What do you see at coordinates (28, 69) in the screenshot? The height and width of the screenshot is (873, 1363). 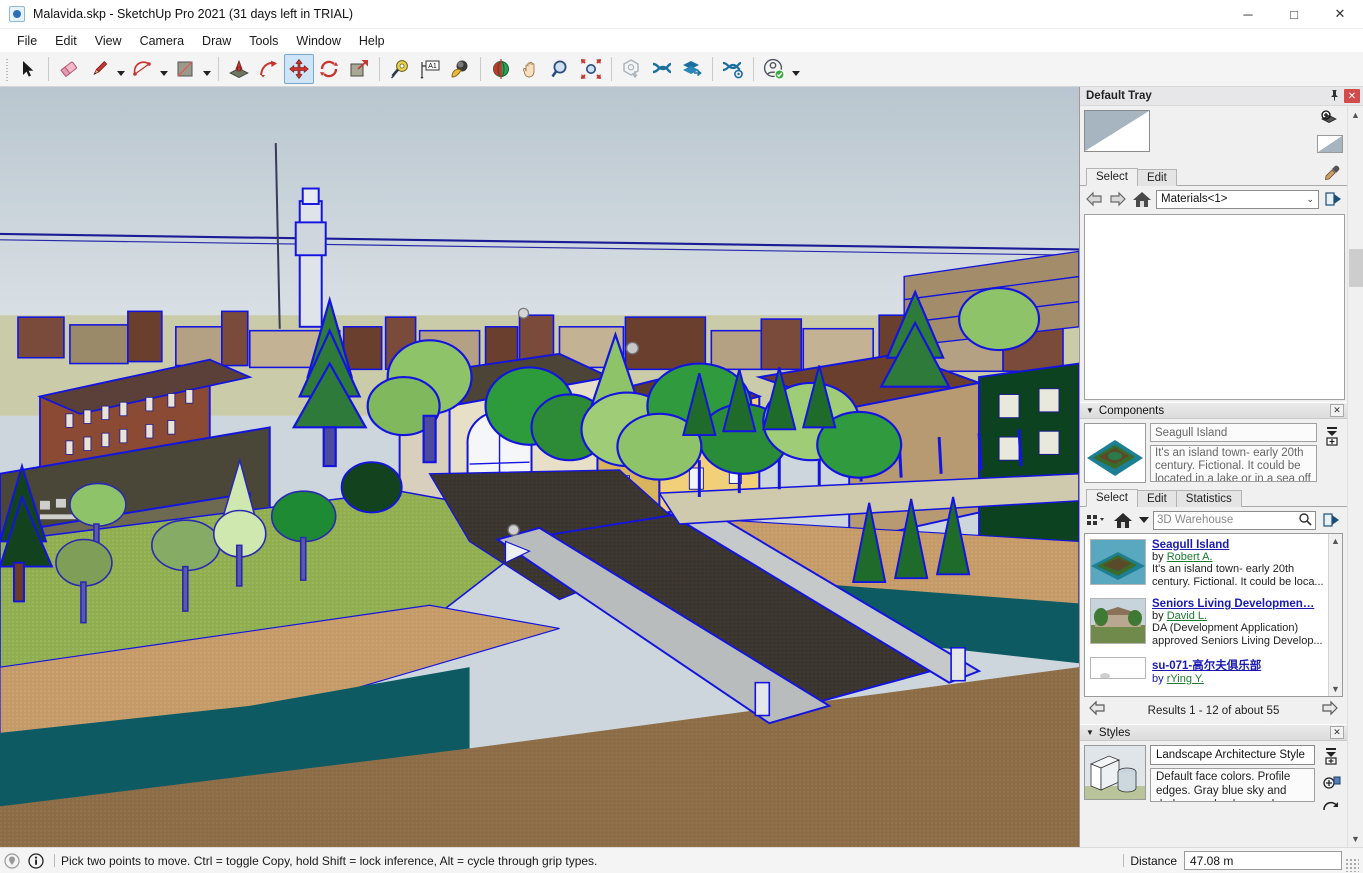 I see `select-tool` at bounding box center [28, 69].